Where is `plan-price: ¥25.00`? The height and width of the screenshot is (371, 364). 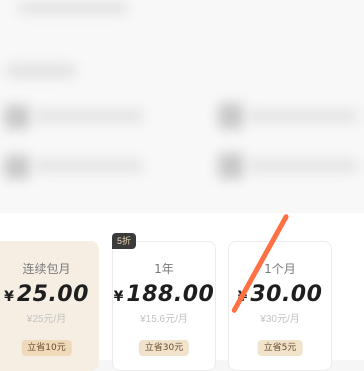
plan-price: ¥25.00 is located at coordinates (49, 294).